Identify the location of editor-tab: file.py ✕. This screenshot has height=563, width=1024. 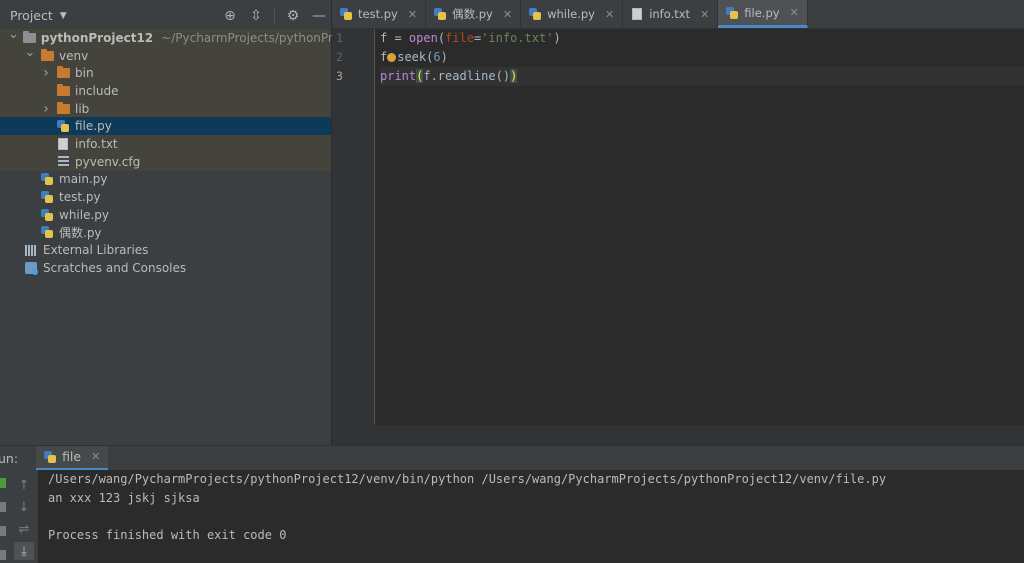
(763, 14).